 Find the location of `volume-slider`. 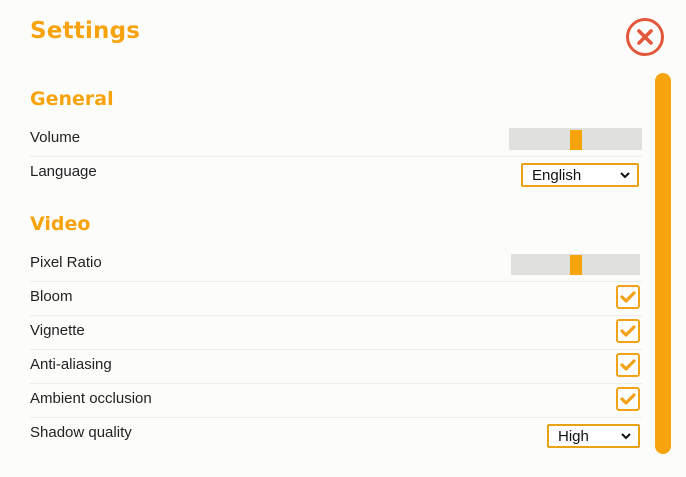

volume-slider is located at coordinates (575, 139).